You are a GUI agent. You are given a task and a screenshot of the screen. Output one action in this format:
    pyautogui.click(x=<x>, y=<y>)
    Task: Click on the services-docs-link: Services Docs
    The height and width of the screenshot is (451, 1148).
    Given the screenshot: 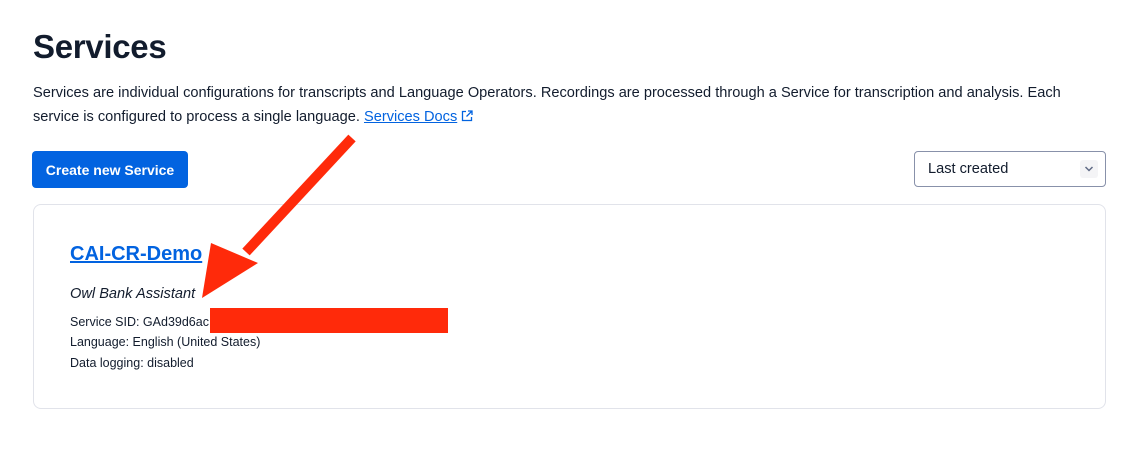 What is the action you would take?
    pyautogui.click(x=418, y=117)
    